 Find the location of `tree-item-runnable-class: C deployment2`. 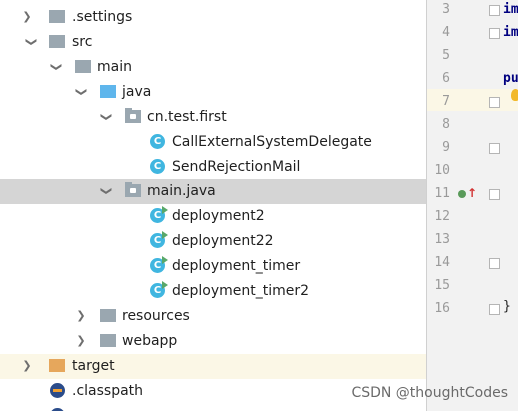

tree-item-runnable-class: C deployment2 is located at coordinates (213, 216).